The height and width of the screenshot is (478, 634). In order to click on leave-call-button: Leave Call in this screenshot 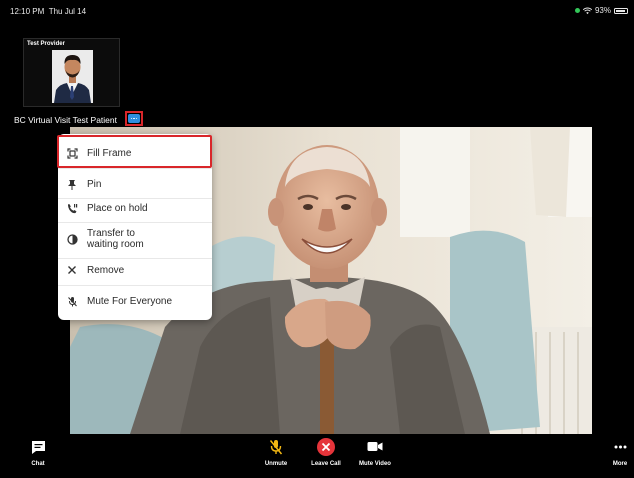, I will do `click(326, 456)`.